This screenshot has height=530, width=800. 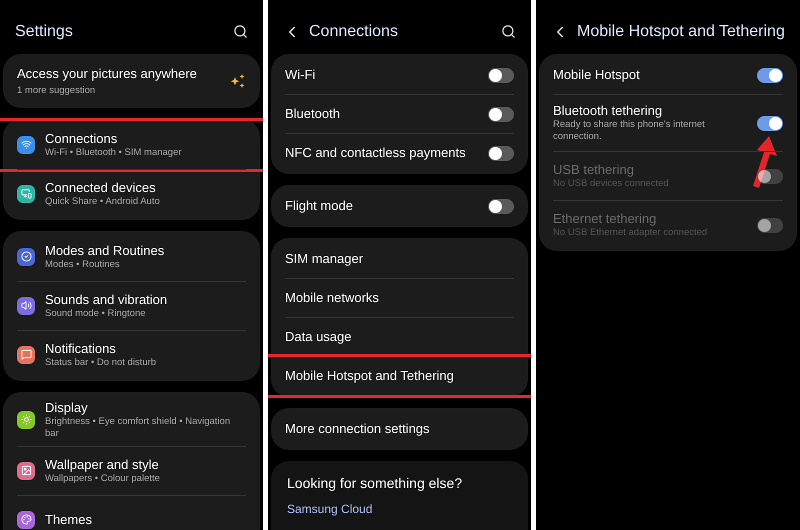 I want to click on row-label: USB tethering, so click(x=594, y=170).